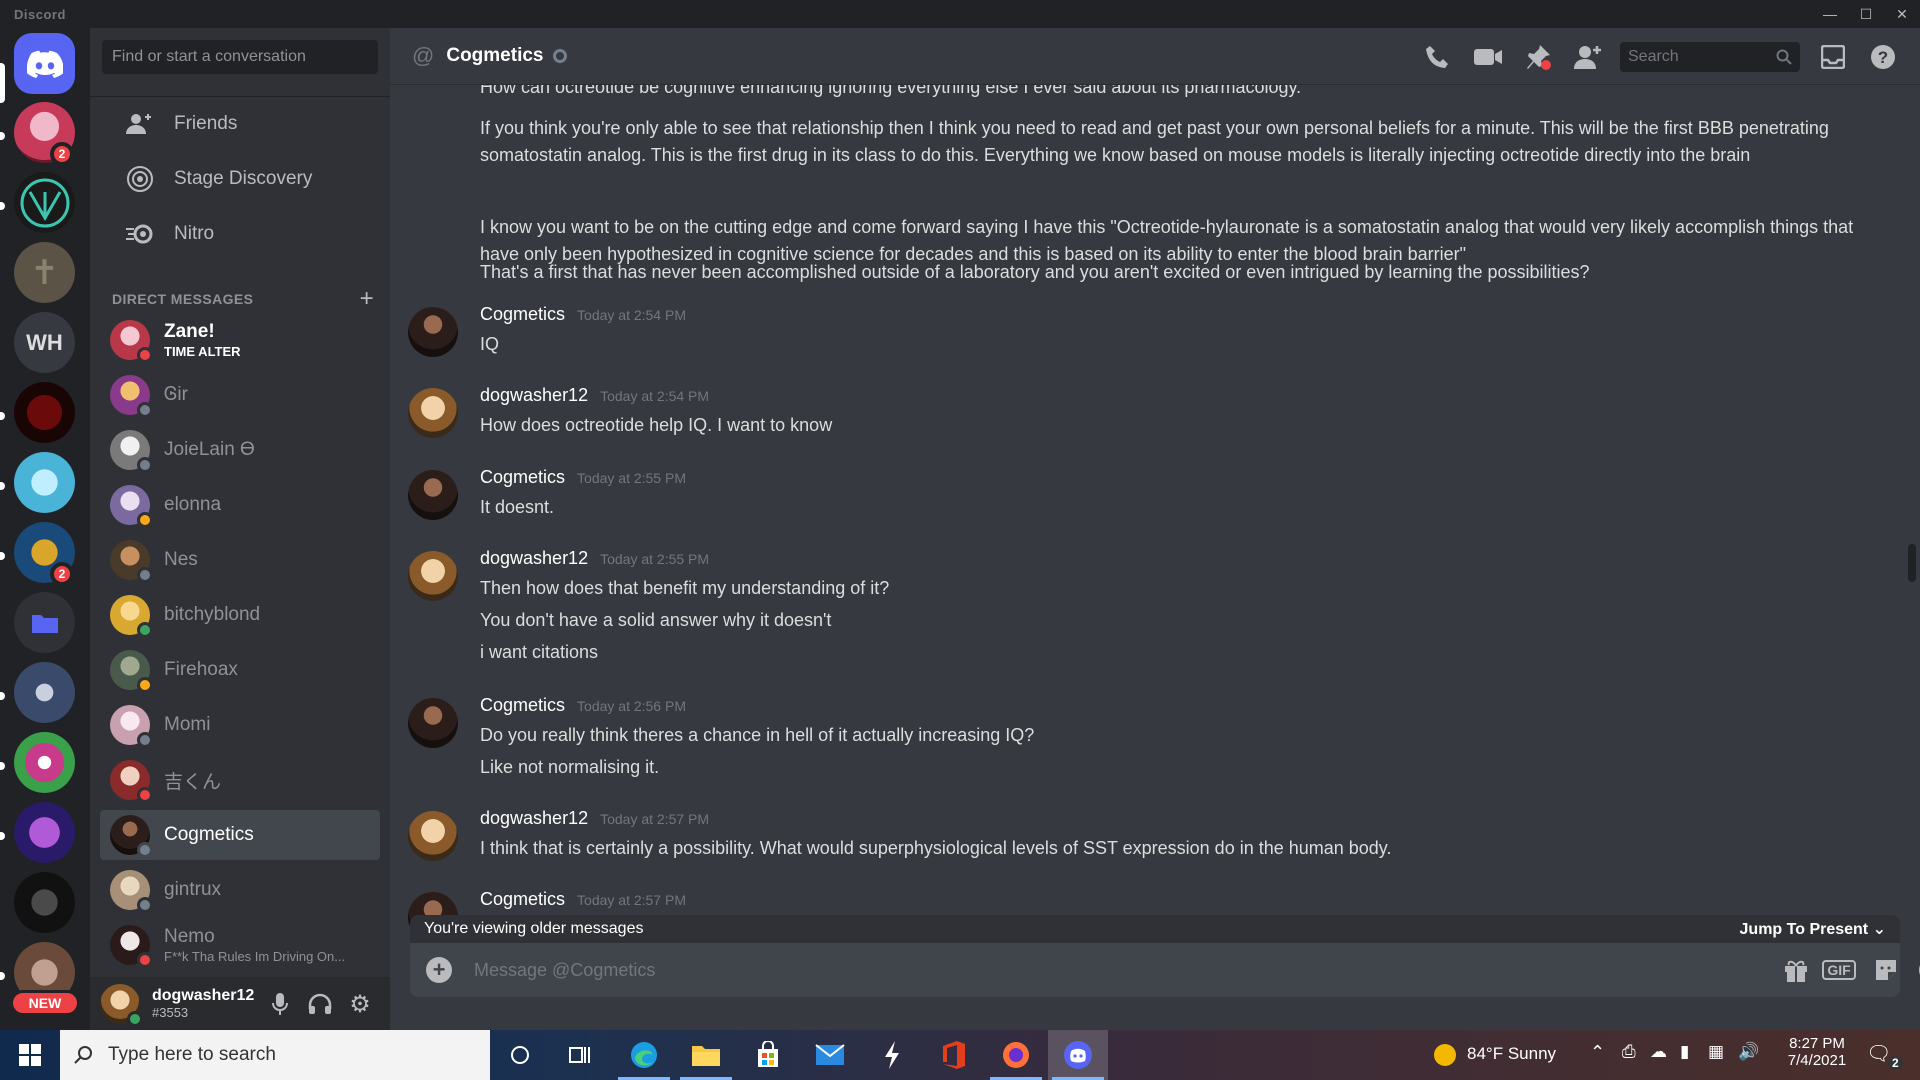 The height and width of the screenshot is (1080, 1920). What do you see at coordinates (564, 970) in the screenshot?
I see `message-input: Message @Cogmetics` at bounding box center [564, 970].